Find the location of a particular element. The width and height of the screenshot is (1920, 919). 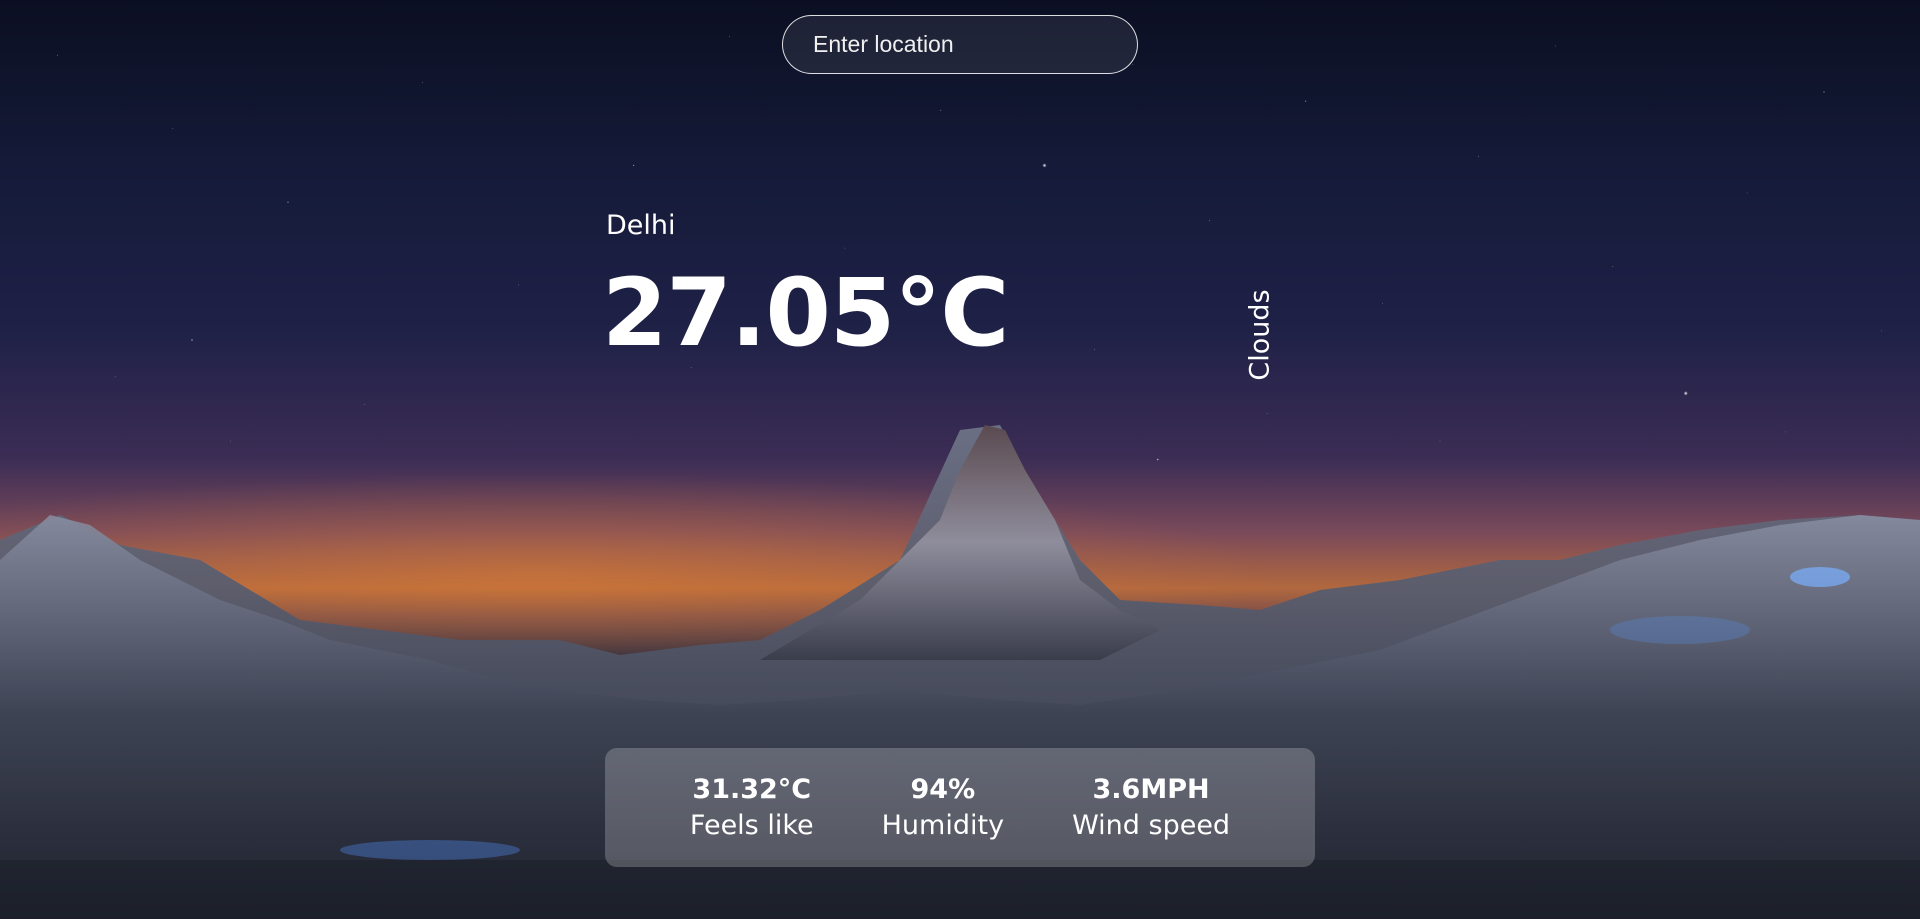

weather-condition: Clouds is located at coordinates (1260, 335).